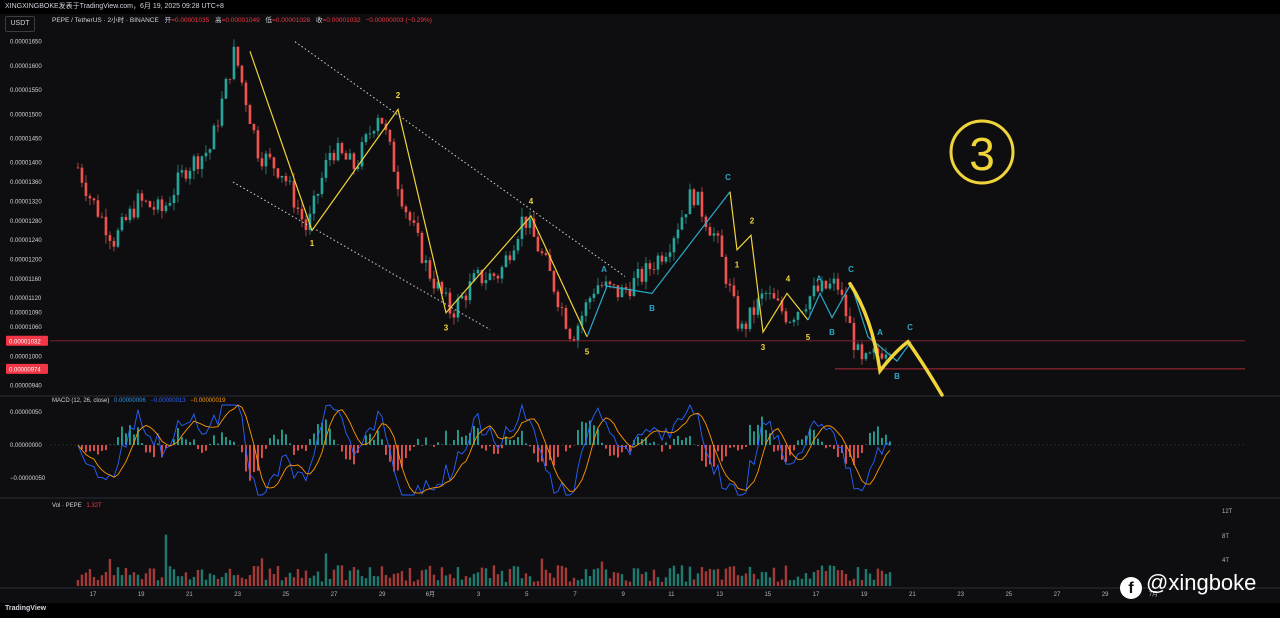  Describe the element at coordinates (484, 449) in the screenshot. I see `macd-line` at that location.